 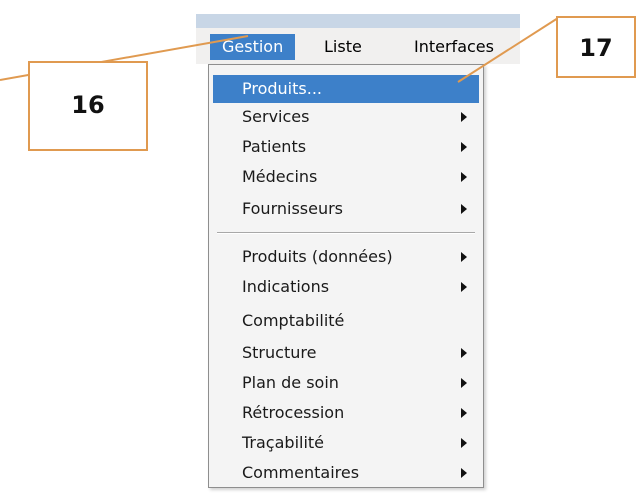 I want to click on callout-17: 17, so click(x=596, y=47).